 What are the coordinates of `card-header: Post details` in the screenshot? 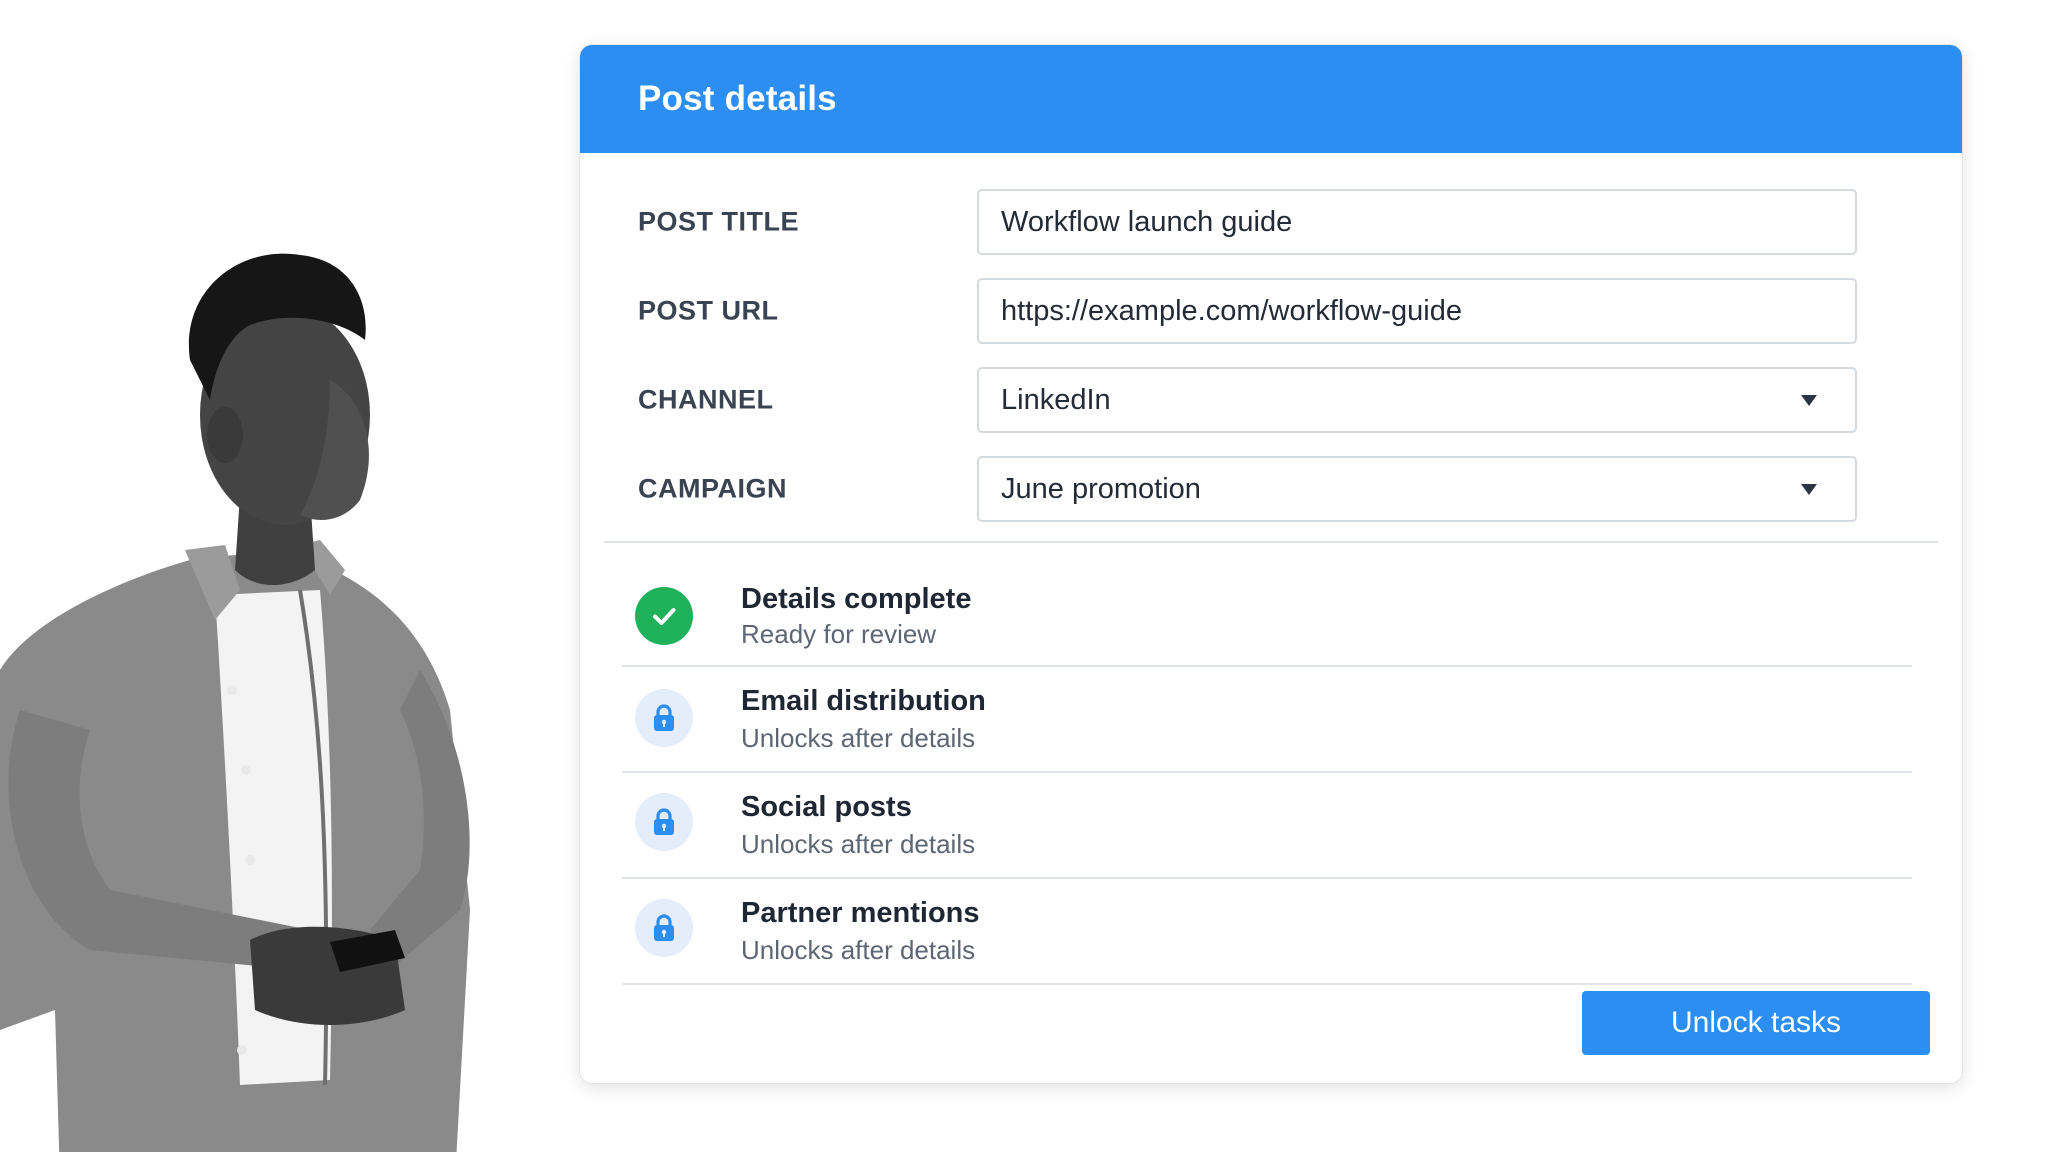 It's located at (1271, 99).